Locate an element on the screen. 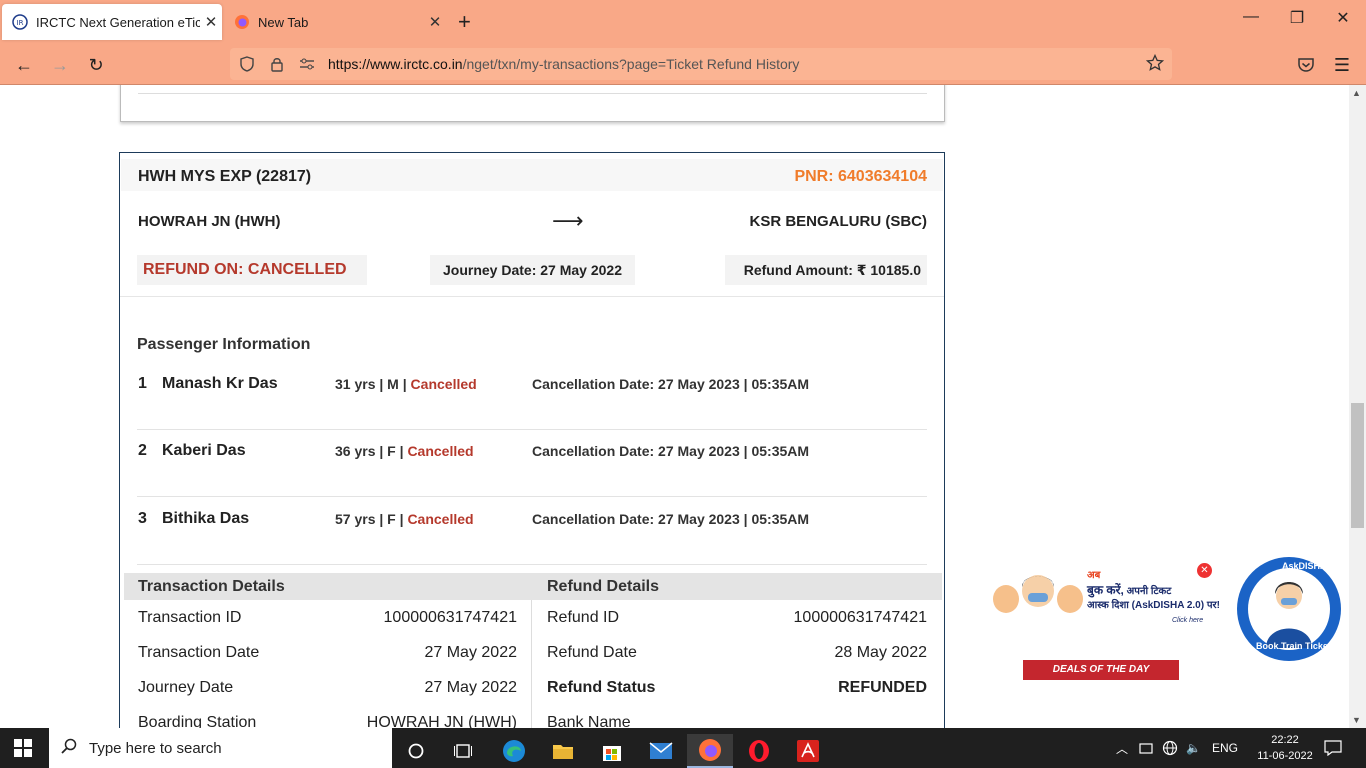  acrobat-icon is located at coordinates (808, 751).